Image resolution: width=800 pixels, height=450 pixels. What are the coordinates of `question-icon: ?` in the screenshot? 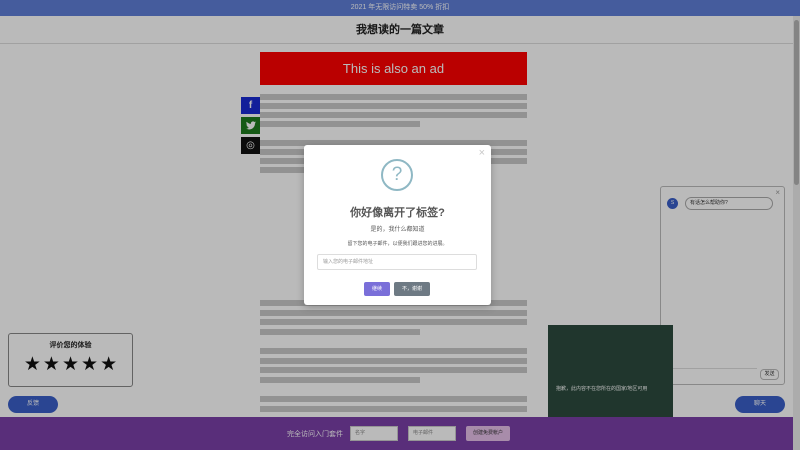 It's located at (397, 175).